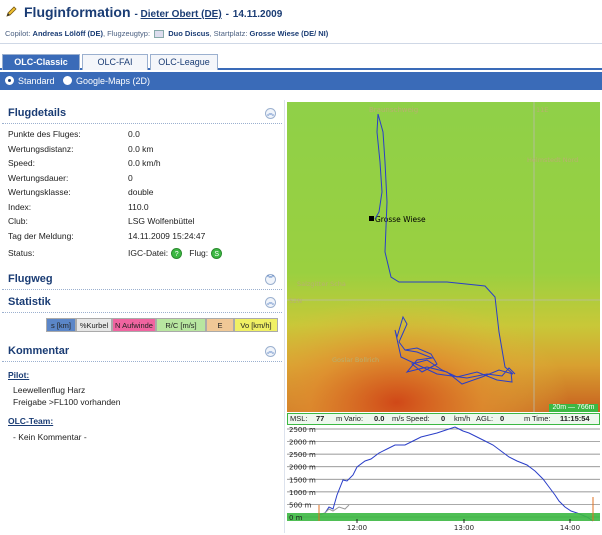 This screenshot has width=602, height=535. I want to click on stat-button-aufwinde: N Aufwinde, so click(134, 325).